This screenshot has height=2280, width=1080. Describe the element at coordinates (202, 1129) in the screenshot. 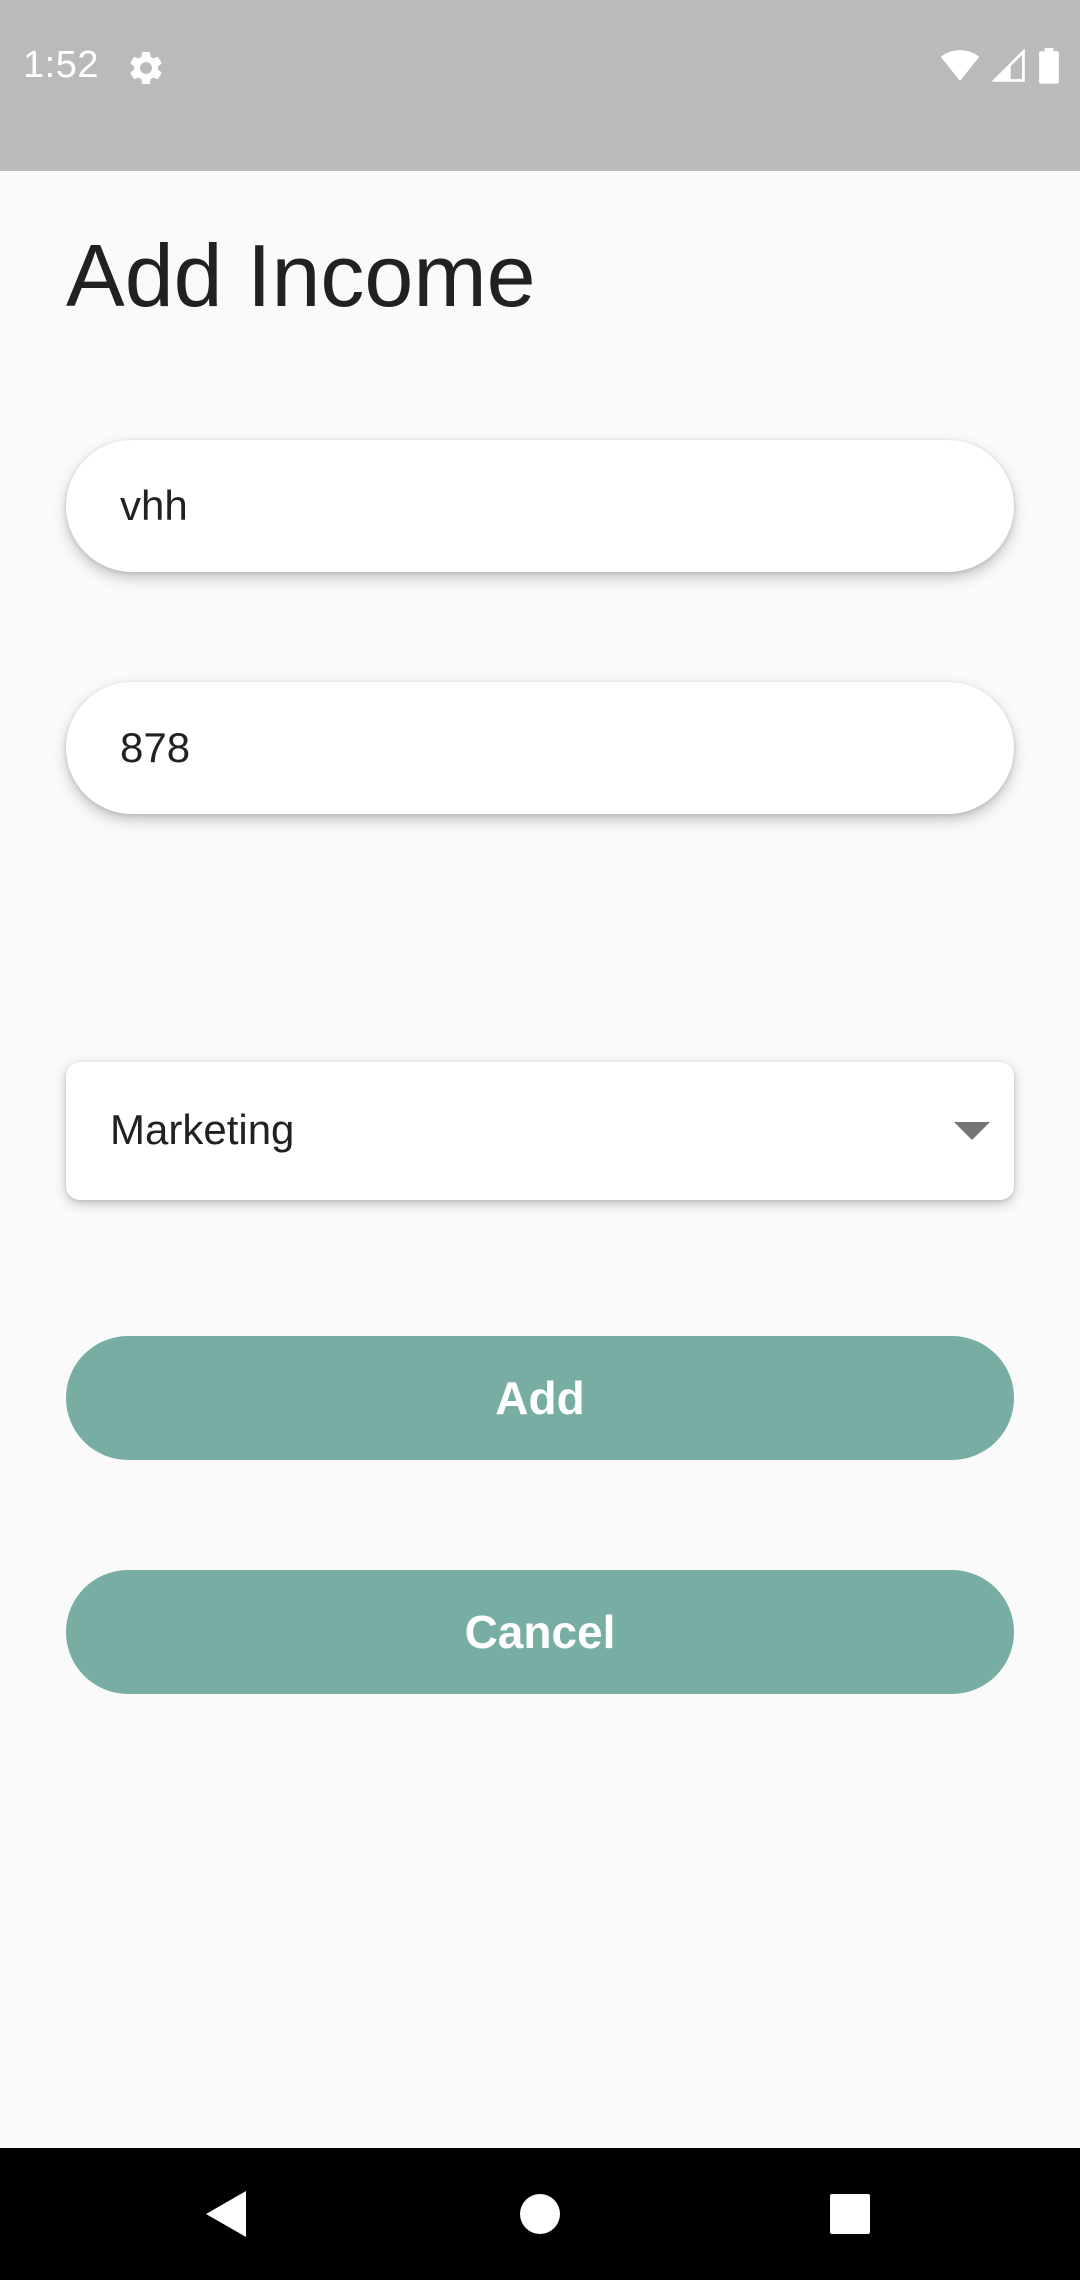

I see `category-selected-value: Marketing` at that location.